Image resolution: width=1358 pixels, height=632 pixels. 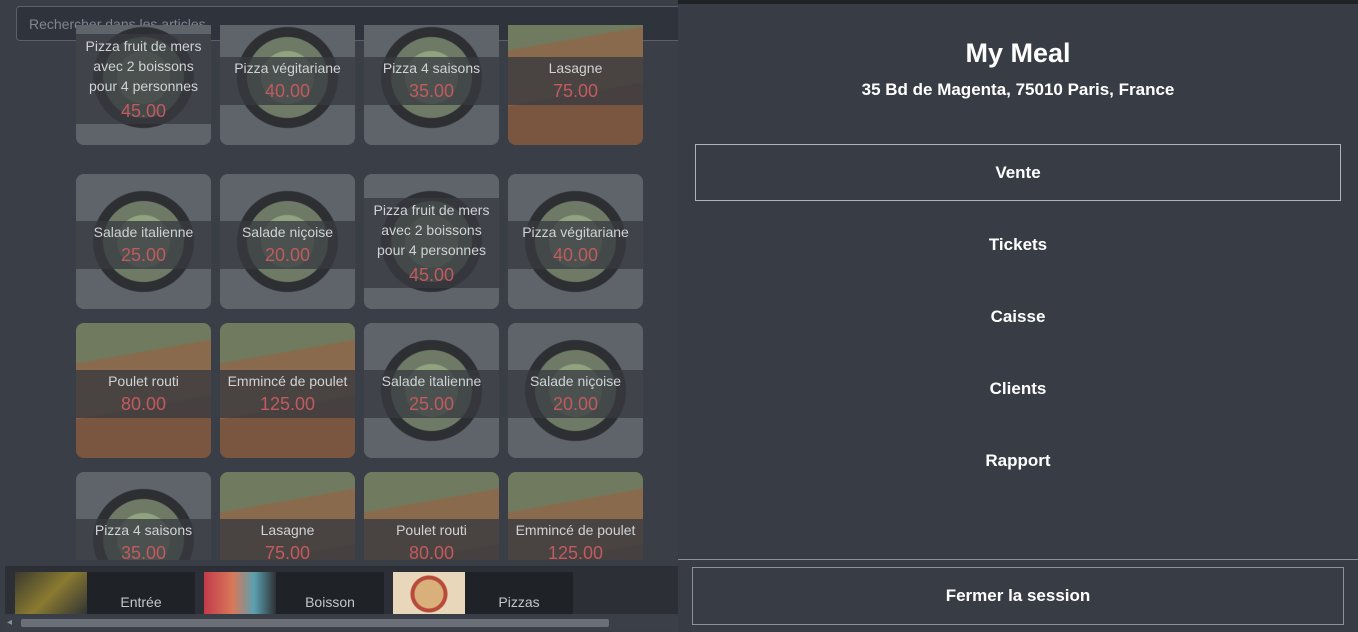 I want to click on category-label: Pizzas, so click(x=519, y=602).